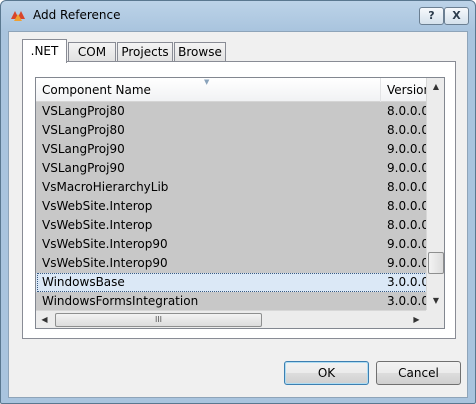 The image size is (476, 404). Describe the element at coordinates (409, 90) in the screenshot. I see `column-header-label: Version` at that location.